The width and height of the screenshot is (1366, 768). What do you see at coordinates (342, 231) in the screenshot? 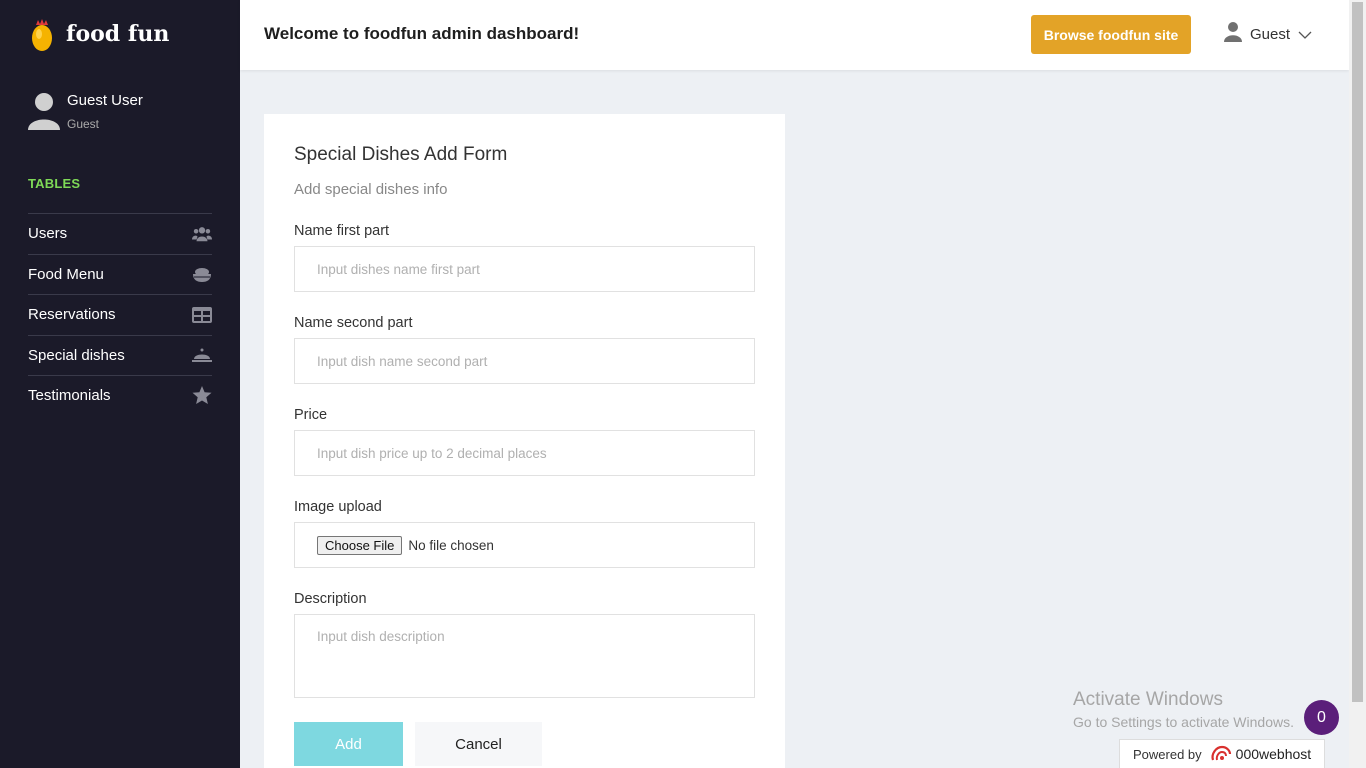
I see `name-first-label: Name first part` at bounding box center [342, 231].